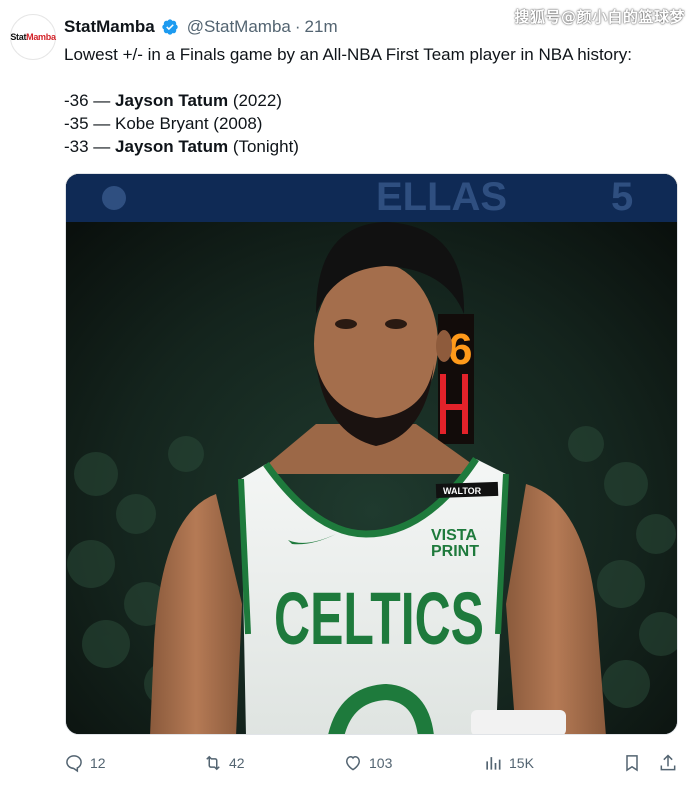 The height and width of the screenshot is (790, 695). What do you see at coordinates (441, 197) in the screenshot?
I see `arena-banner-text: ELLAS` at bounding box center [441, 197].